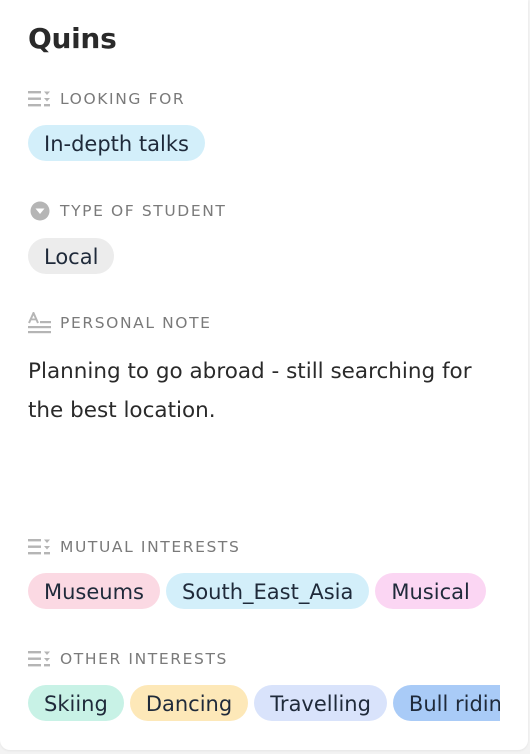  What do you see at coordinates (94, 591) in the screenshot?
I see `chip-museums: Museums` at bounding box center [94, 591].